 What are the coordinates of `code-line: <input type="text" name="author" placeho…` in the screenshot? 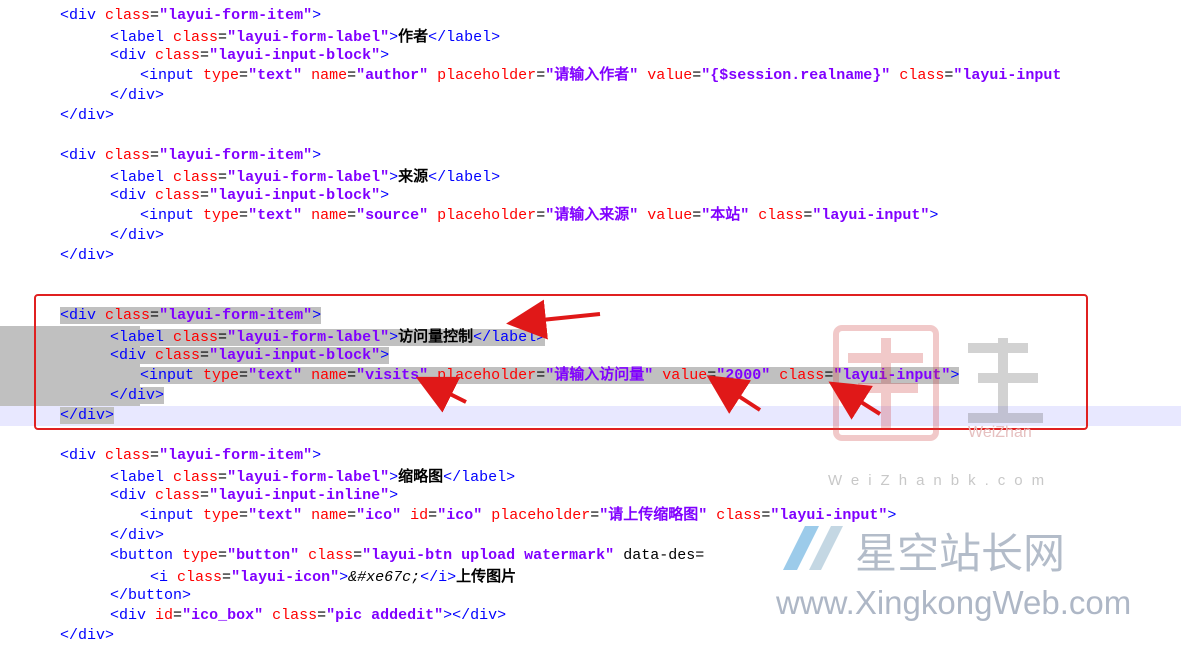 It's located at (601, 75).